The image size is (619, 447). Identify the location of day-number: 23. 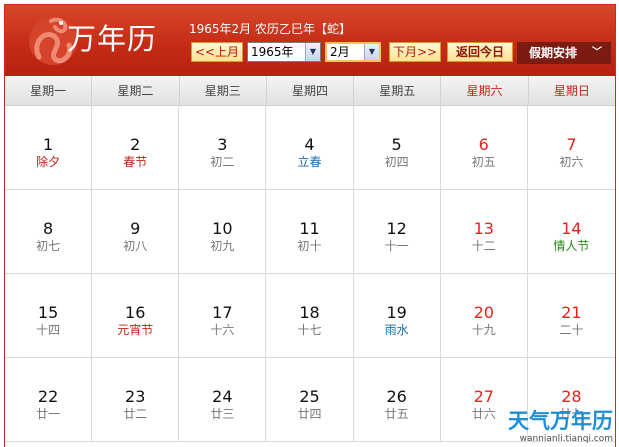
(135, 396).